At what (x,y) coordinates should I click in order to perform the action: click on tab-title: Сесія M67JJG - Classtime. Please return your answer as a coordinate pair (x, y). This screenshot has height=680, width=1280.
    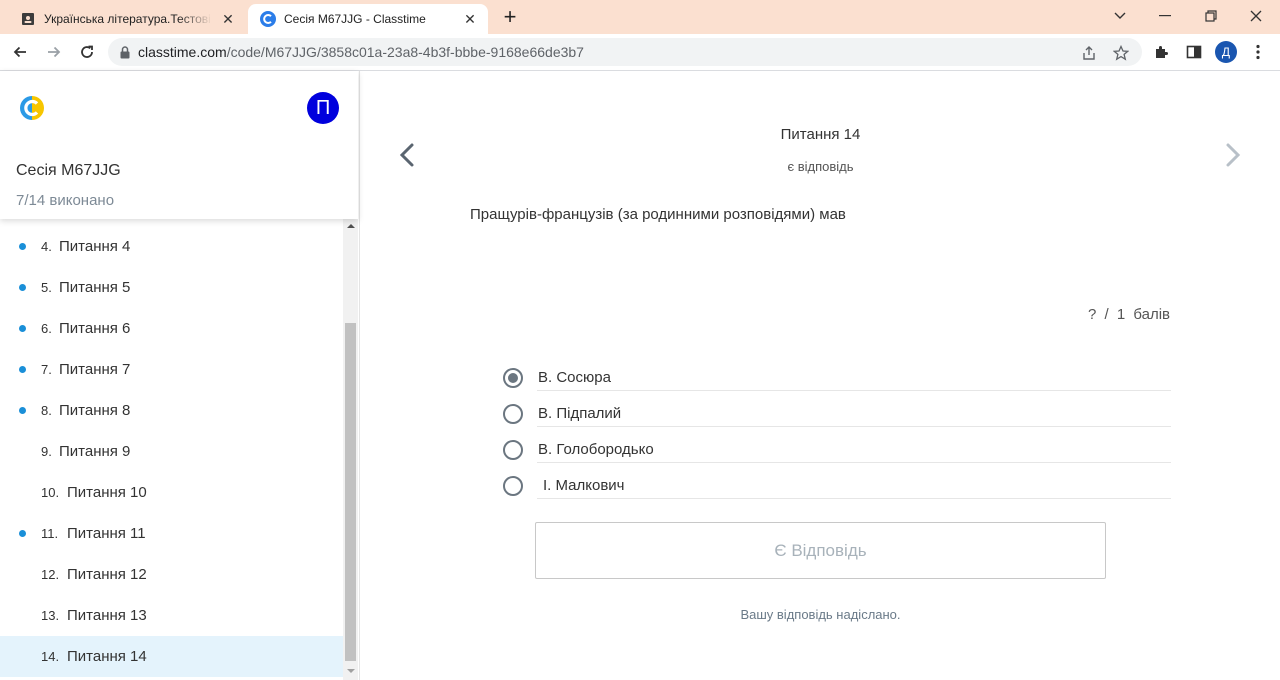
    Looking at the image, I should click on (355, 19).